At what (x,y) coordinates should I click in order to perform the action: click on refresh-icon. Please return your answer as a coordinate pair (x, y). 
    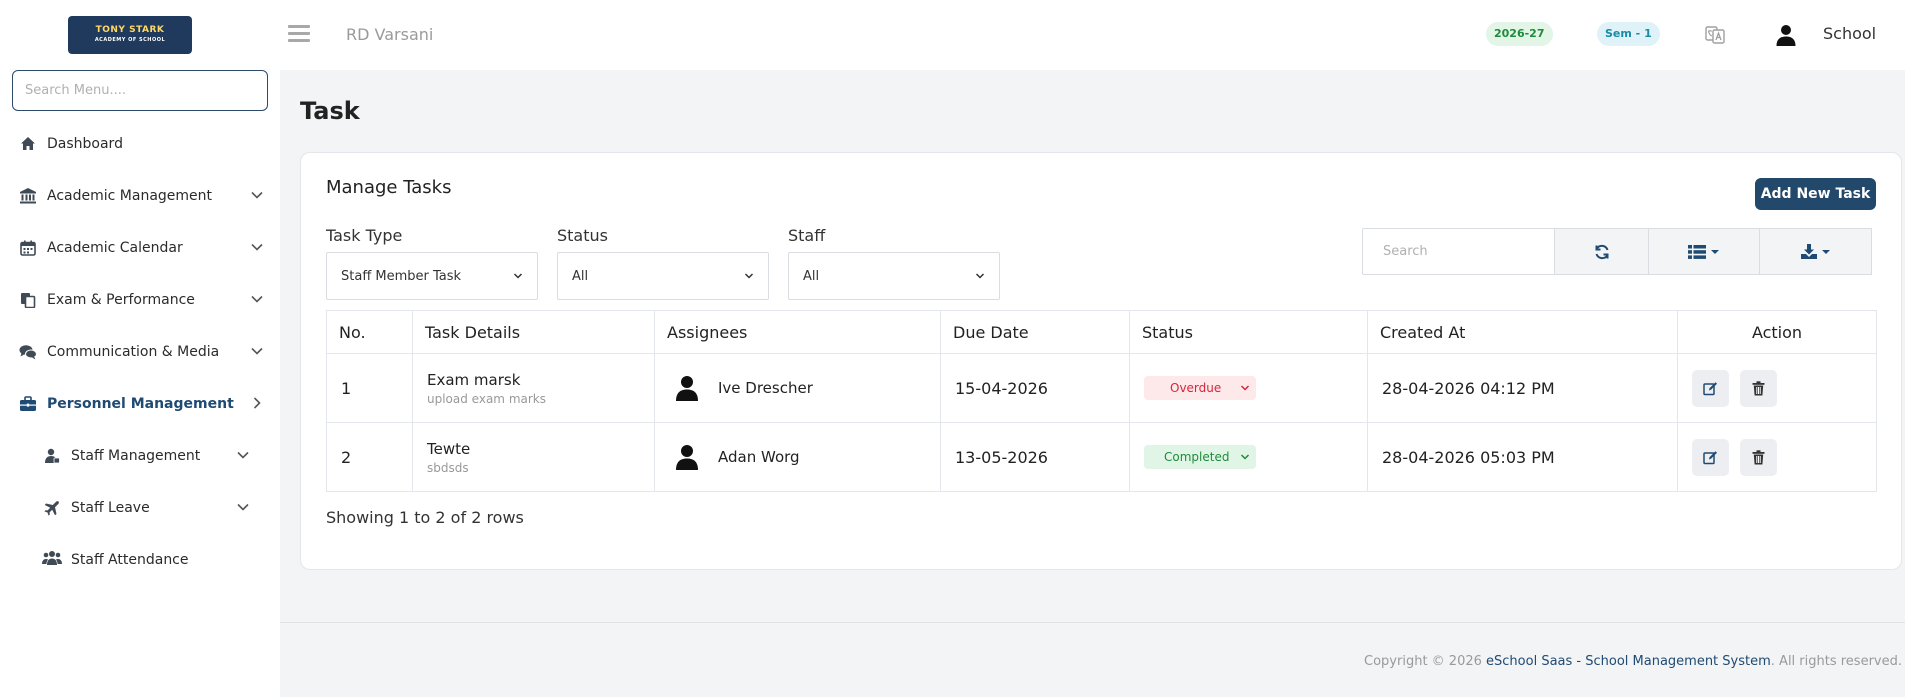
    Looking at the image, I should click on (1601, 251).